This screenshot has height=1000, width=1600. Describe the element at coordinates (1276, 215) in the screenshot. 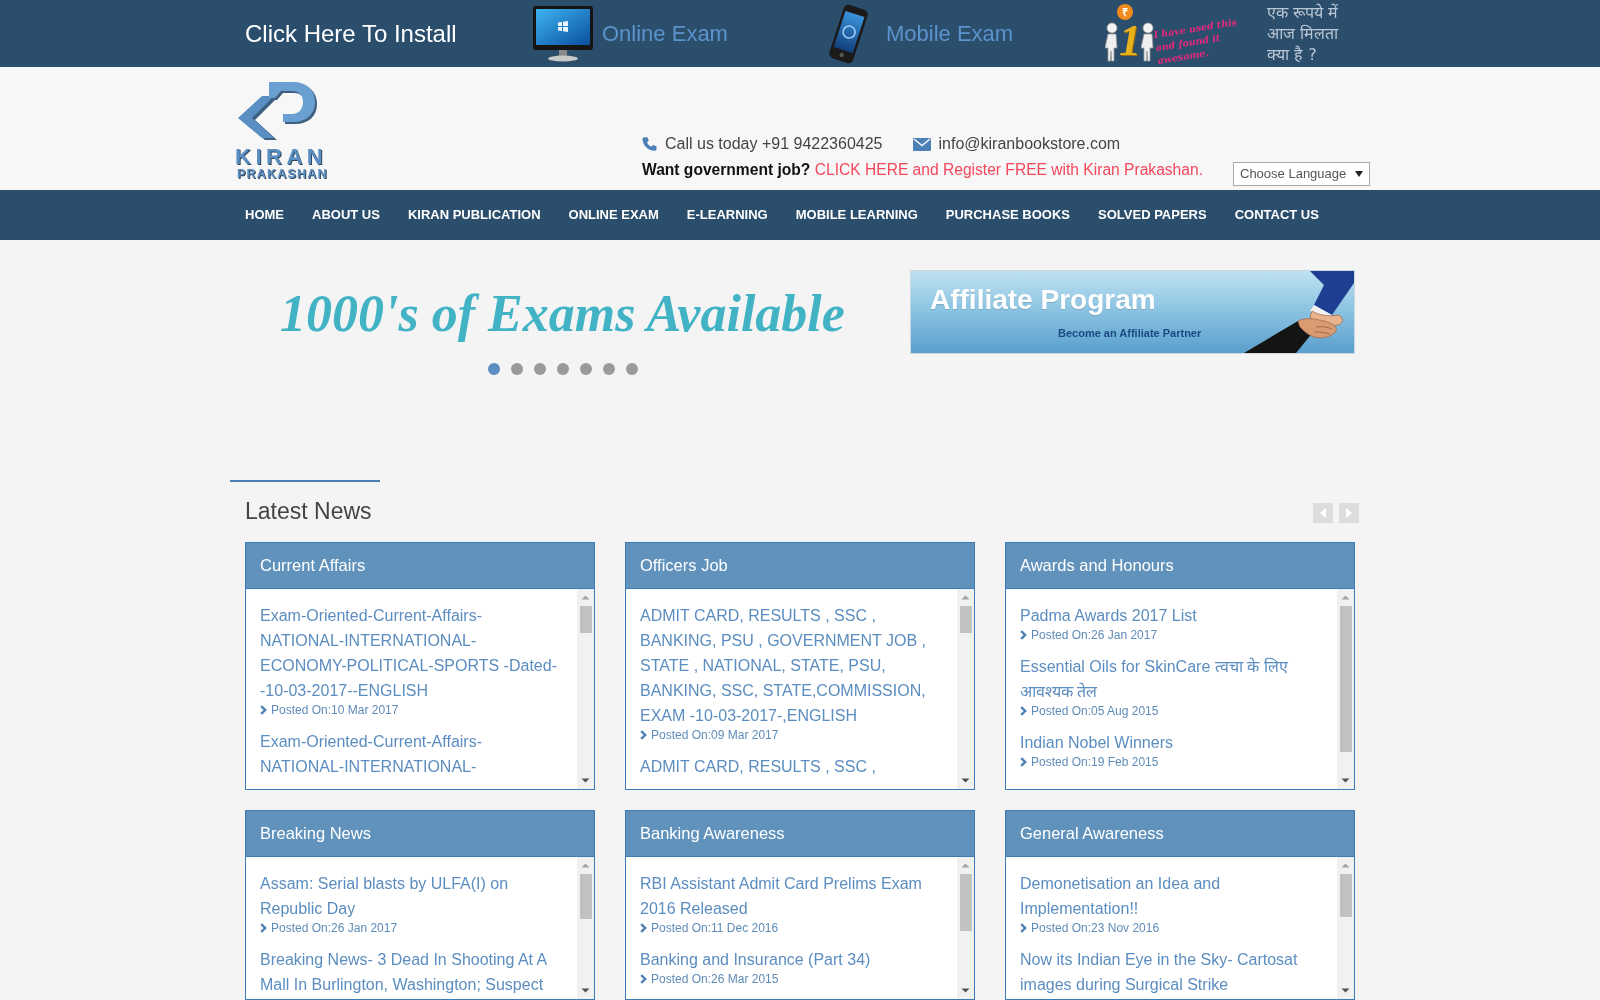

I see `nav-link: CONTACT US` at that location.